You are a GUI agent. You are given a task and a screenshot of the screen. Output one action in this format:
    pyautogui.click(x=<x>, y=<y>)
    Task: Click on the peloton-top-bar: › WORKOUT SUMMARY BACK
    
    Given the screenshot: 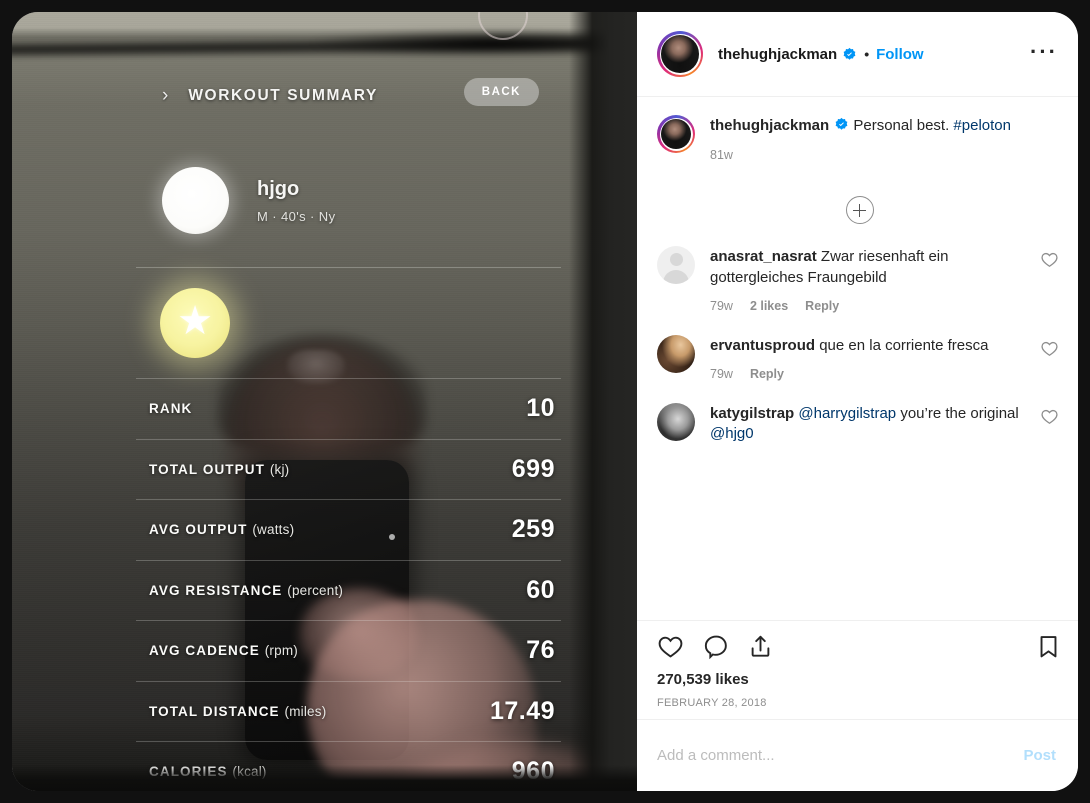 What is the action you would take?
    pyautogui.click(x=362, y=92)
    